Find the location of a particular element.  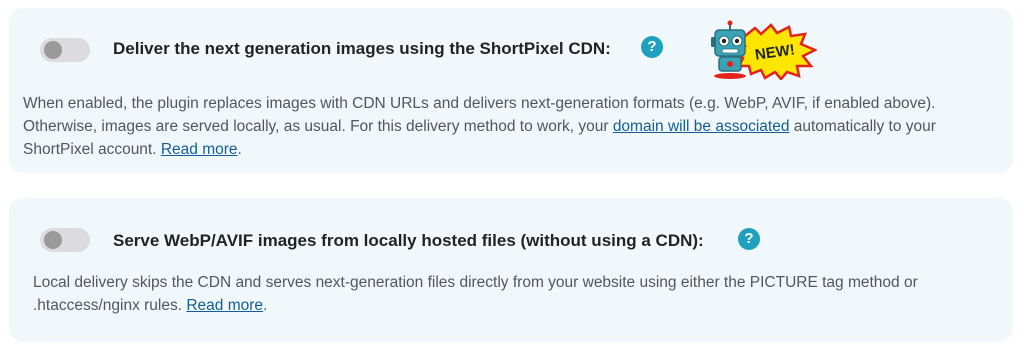

new-badge-robot-icon: NEW! is located at coordinates (764, 50).